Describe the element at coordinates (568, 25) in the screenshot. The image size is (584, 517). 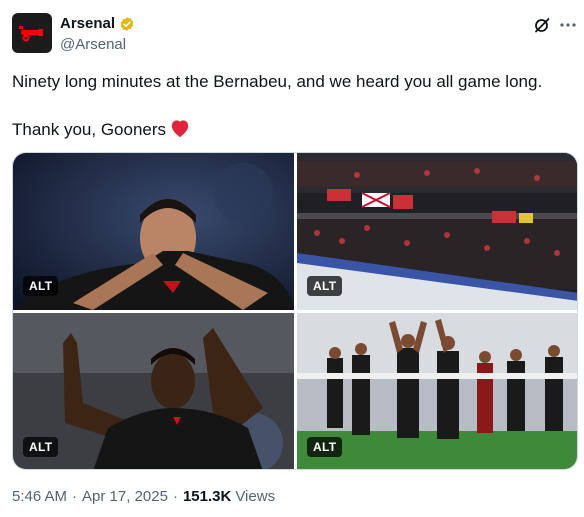
I see `more-options-icon` at that location.